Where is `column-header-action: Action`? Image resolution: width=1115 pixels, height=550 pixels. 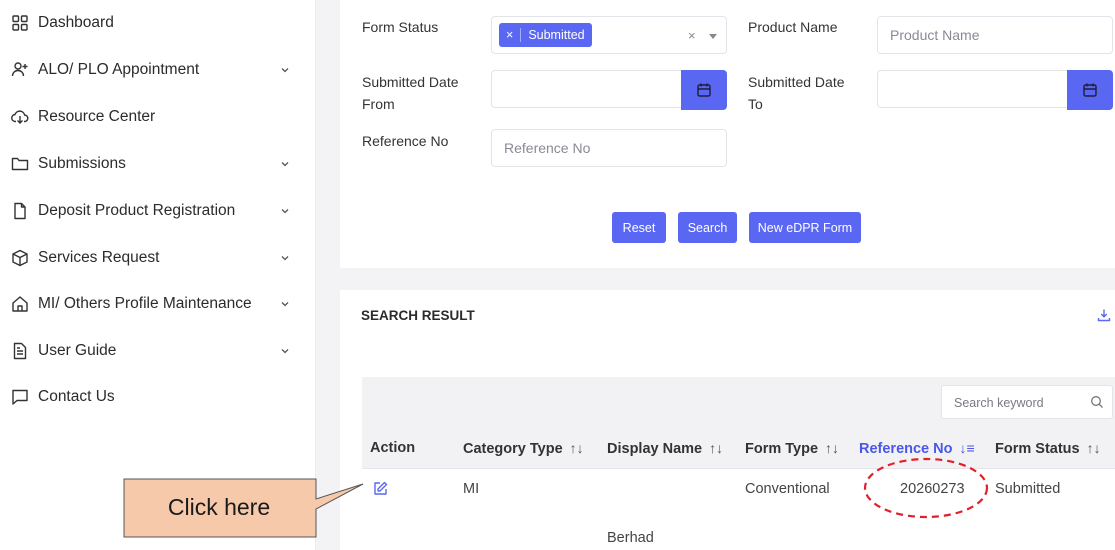 column-header-action: Action is located at coordinates (392, 448).